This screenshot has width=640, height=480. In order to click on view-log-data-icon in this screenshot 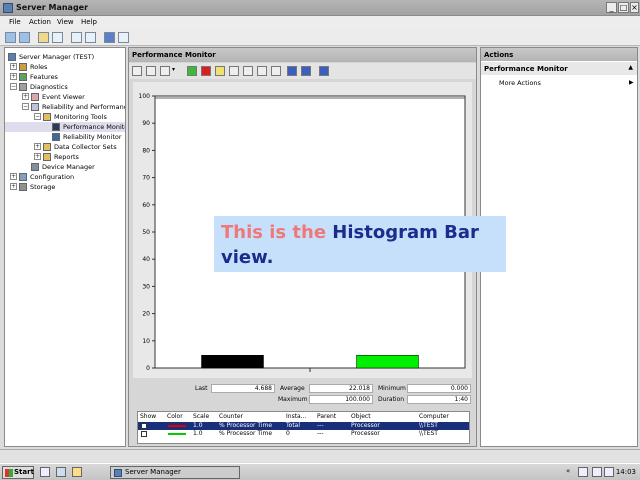, I will do `click(151, 71)`.